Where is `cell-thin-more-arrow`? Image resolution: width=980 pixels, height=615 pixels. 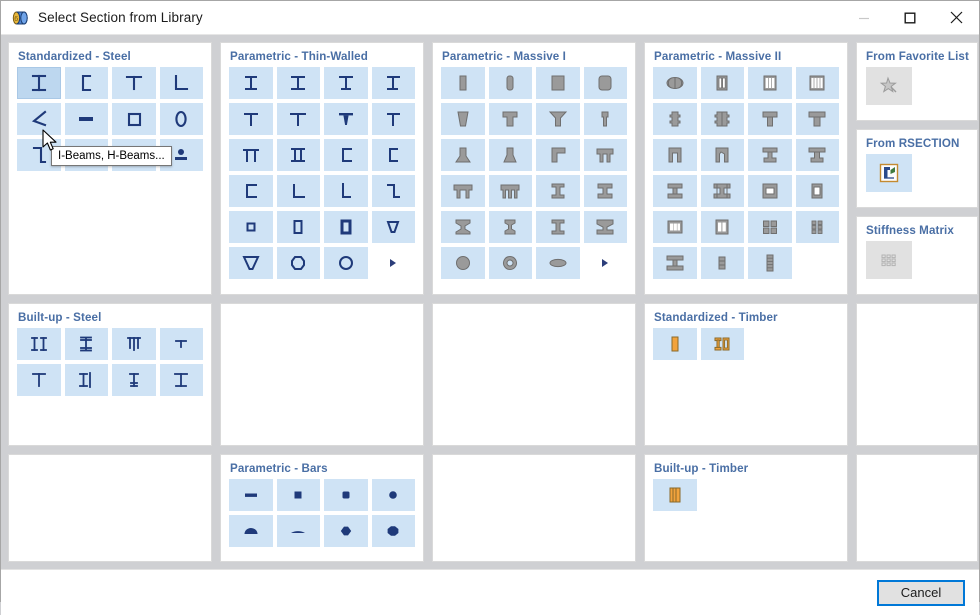
cell-thin-more-arrow is located at coordinates (394, 263).